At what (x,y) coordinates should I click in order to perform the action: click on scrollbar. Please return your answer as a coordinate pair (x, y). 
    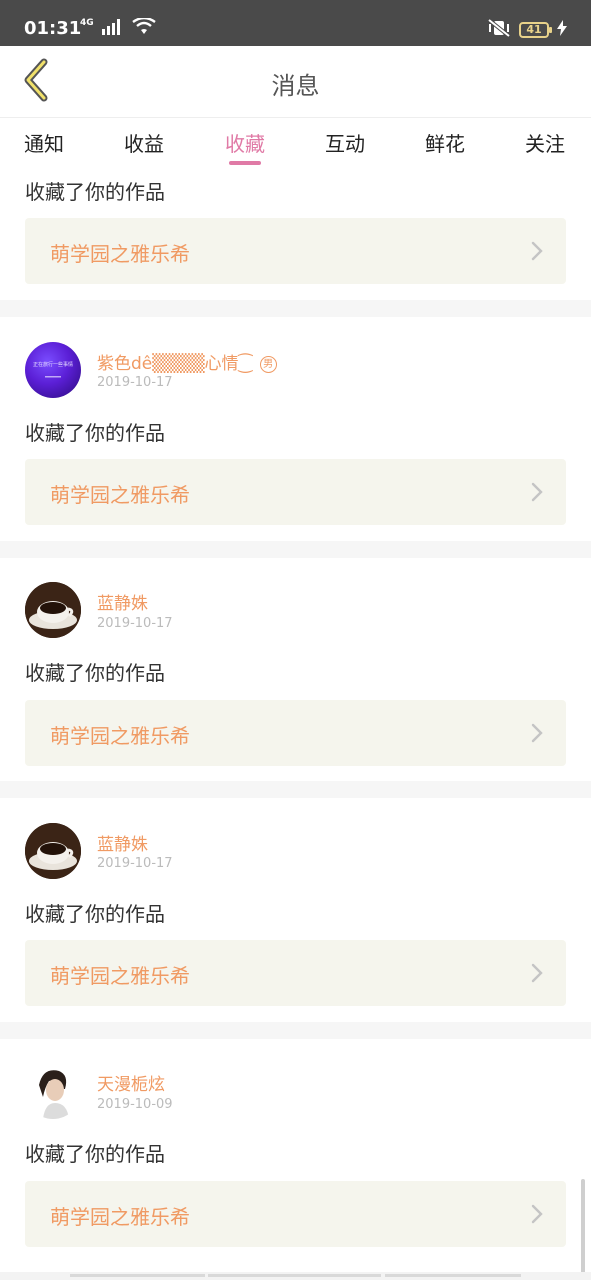
    Looking at the image, I should click on (583, 1227).